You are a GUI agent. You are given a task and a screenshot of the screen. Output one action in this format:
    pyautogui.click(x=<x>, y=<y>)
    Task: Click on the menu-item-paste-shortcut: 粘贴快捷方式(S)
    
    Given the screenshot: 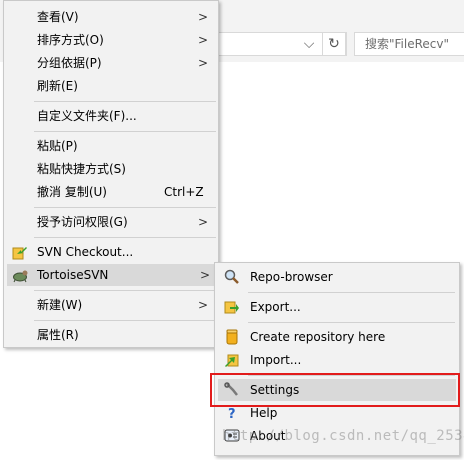 What is the action you would take?
    pyautogui.click(x=111, y=169)
    